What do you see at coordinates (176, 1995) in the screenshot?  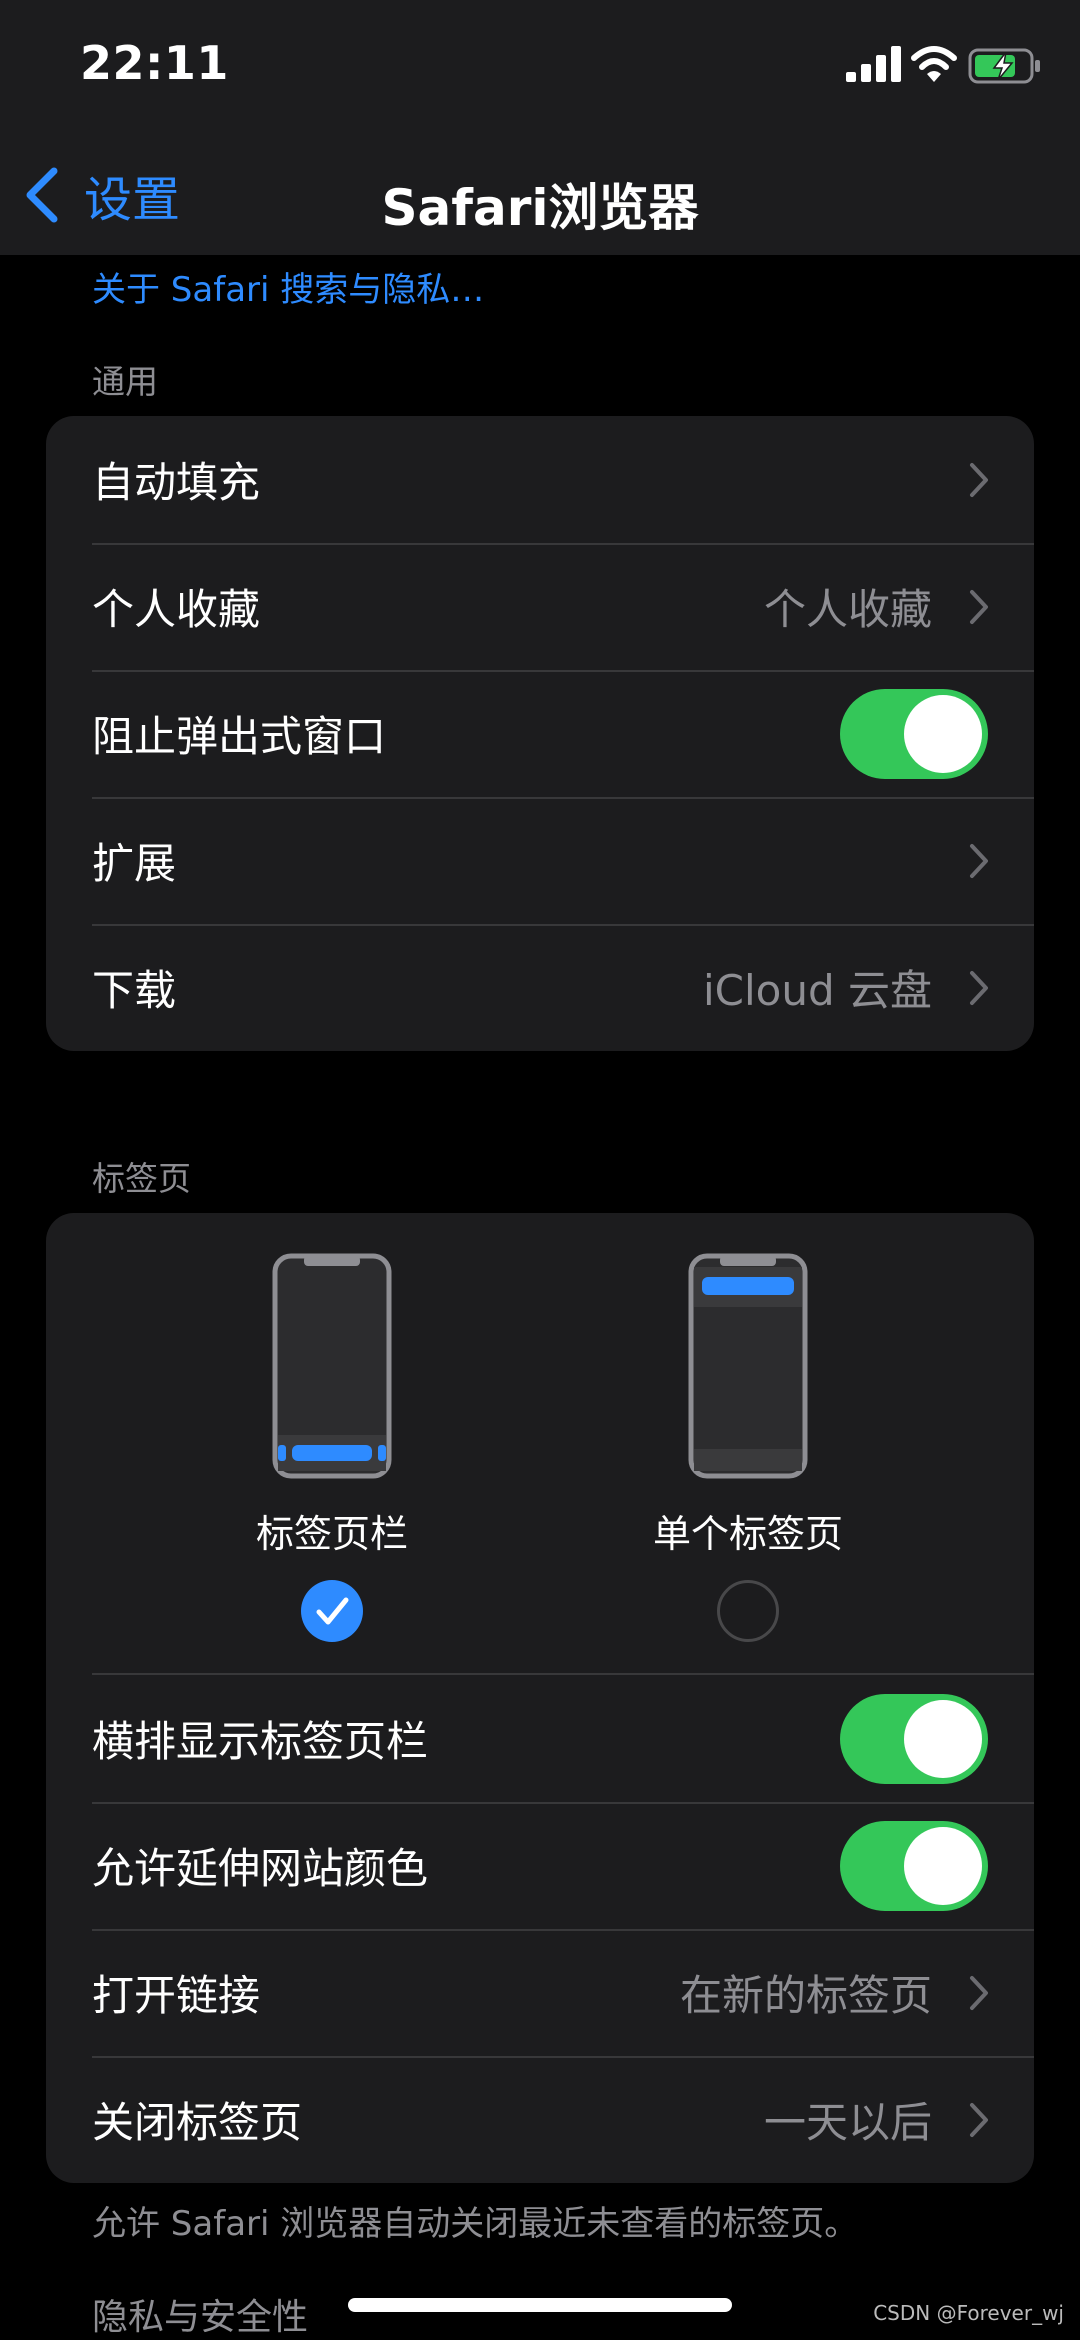 I see `row-label: 打开链接` at bounding box center [176, 1995].